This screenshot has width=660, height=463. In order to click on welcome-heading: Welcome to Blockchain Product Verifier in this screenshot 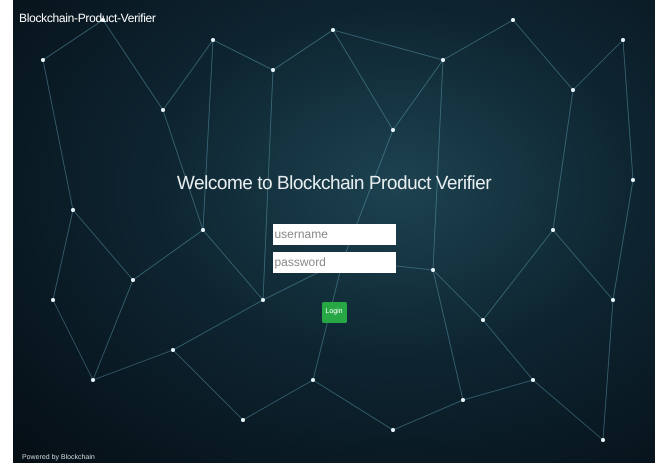, I will do `click(334, 184)`.